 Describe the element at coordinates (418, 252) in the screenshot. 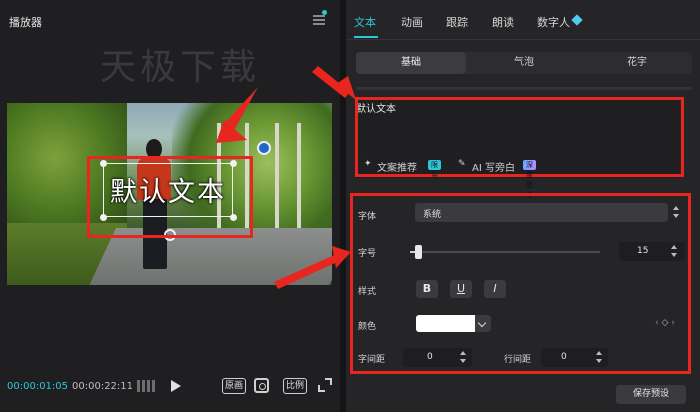

I see `size-slider-knob` at that location.